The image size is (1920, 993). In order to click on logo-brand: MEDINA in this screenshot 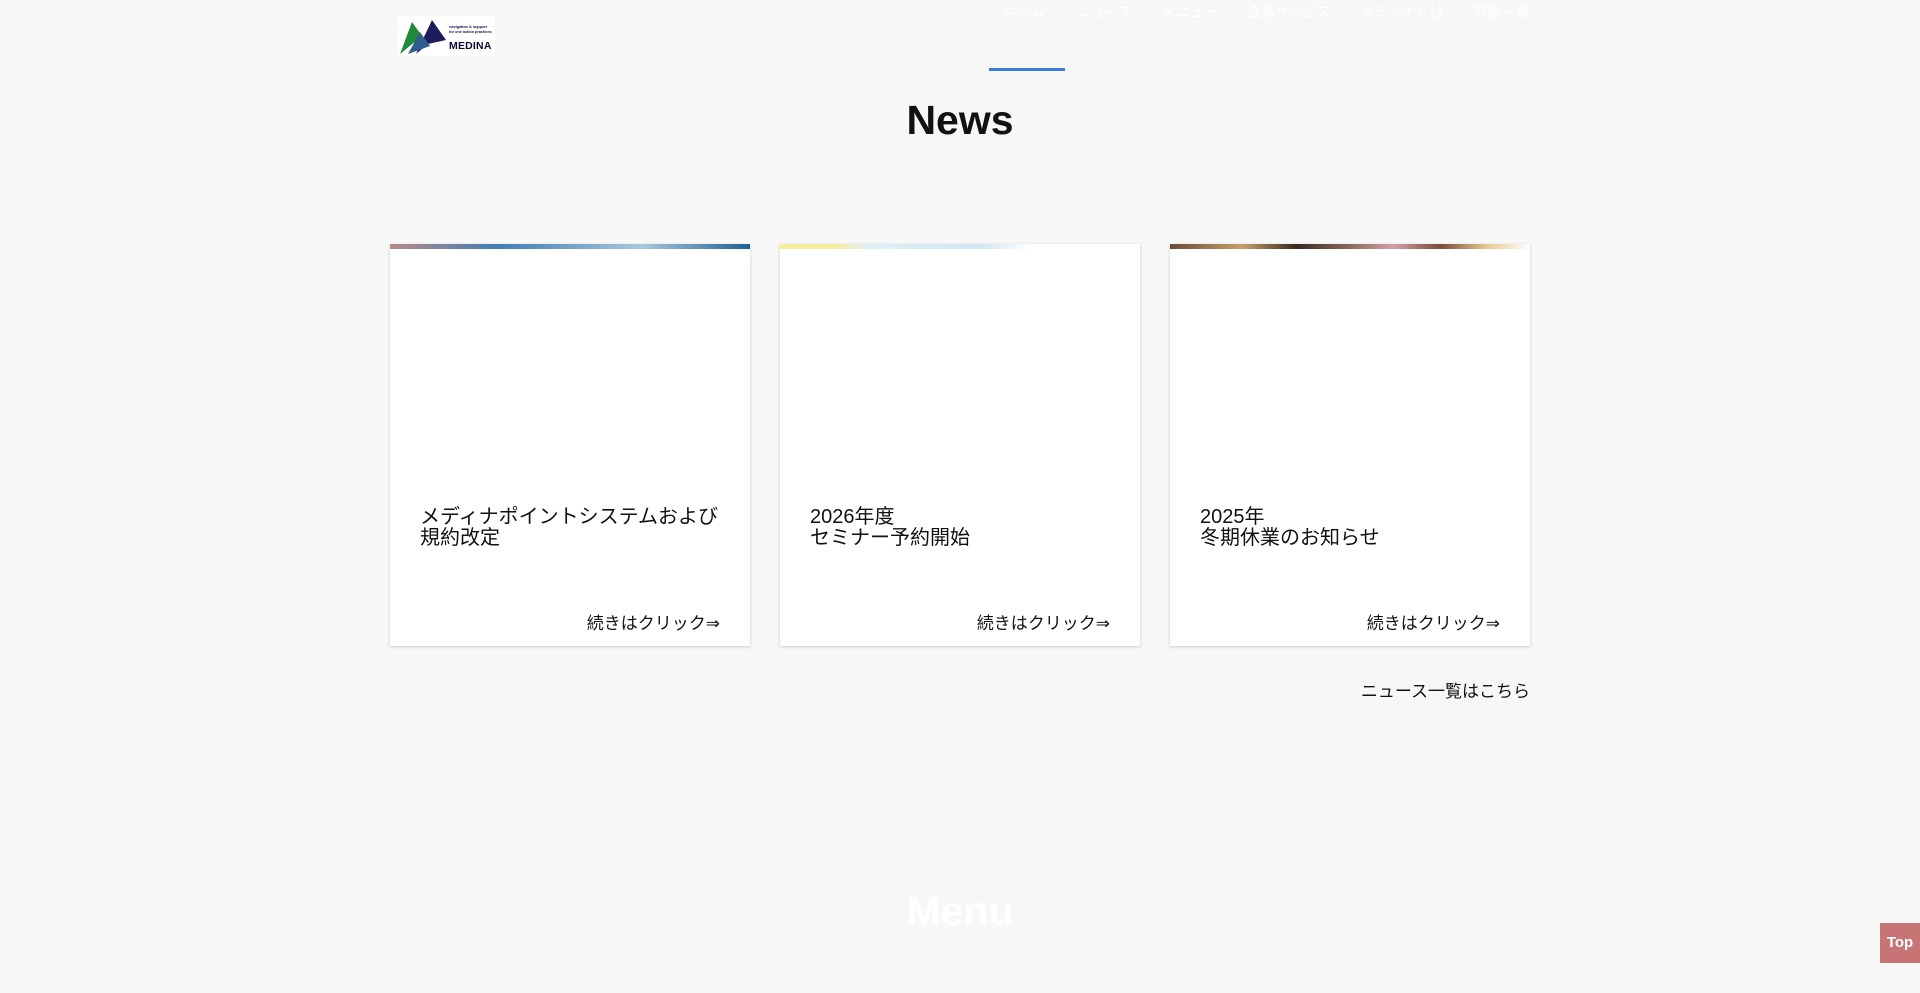, I will do `click(470, 46)`.